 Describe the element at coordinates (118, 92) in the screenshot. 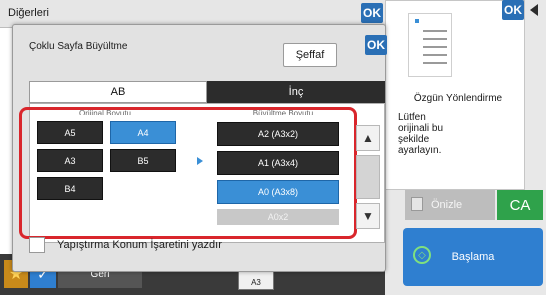

I see `tab-ab: AB` at that location.